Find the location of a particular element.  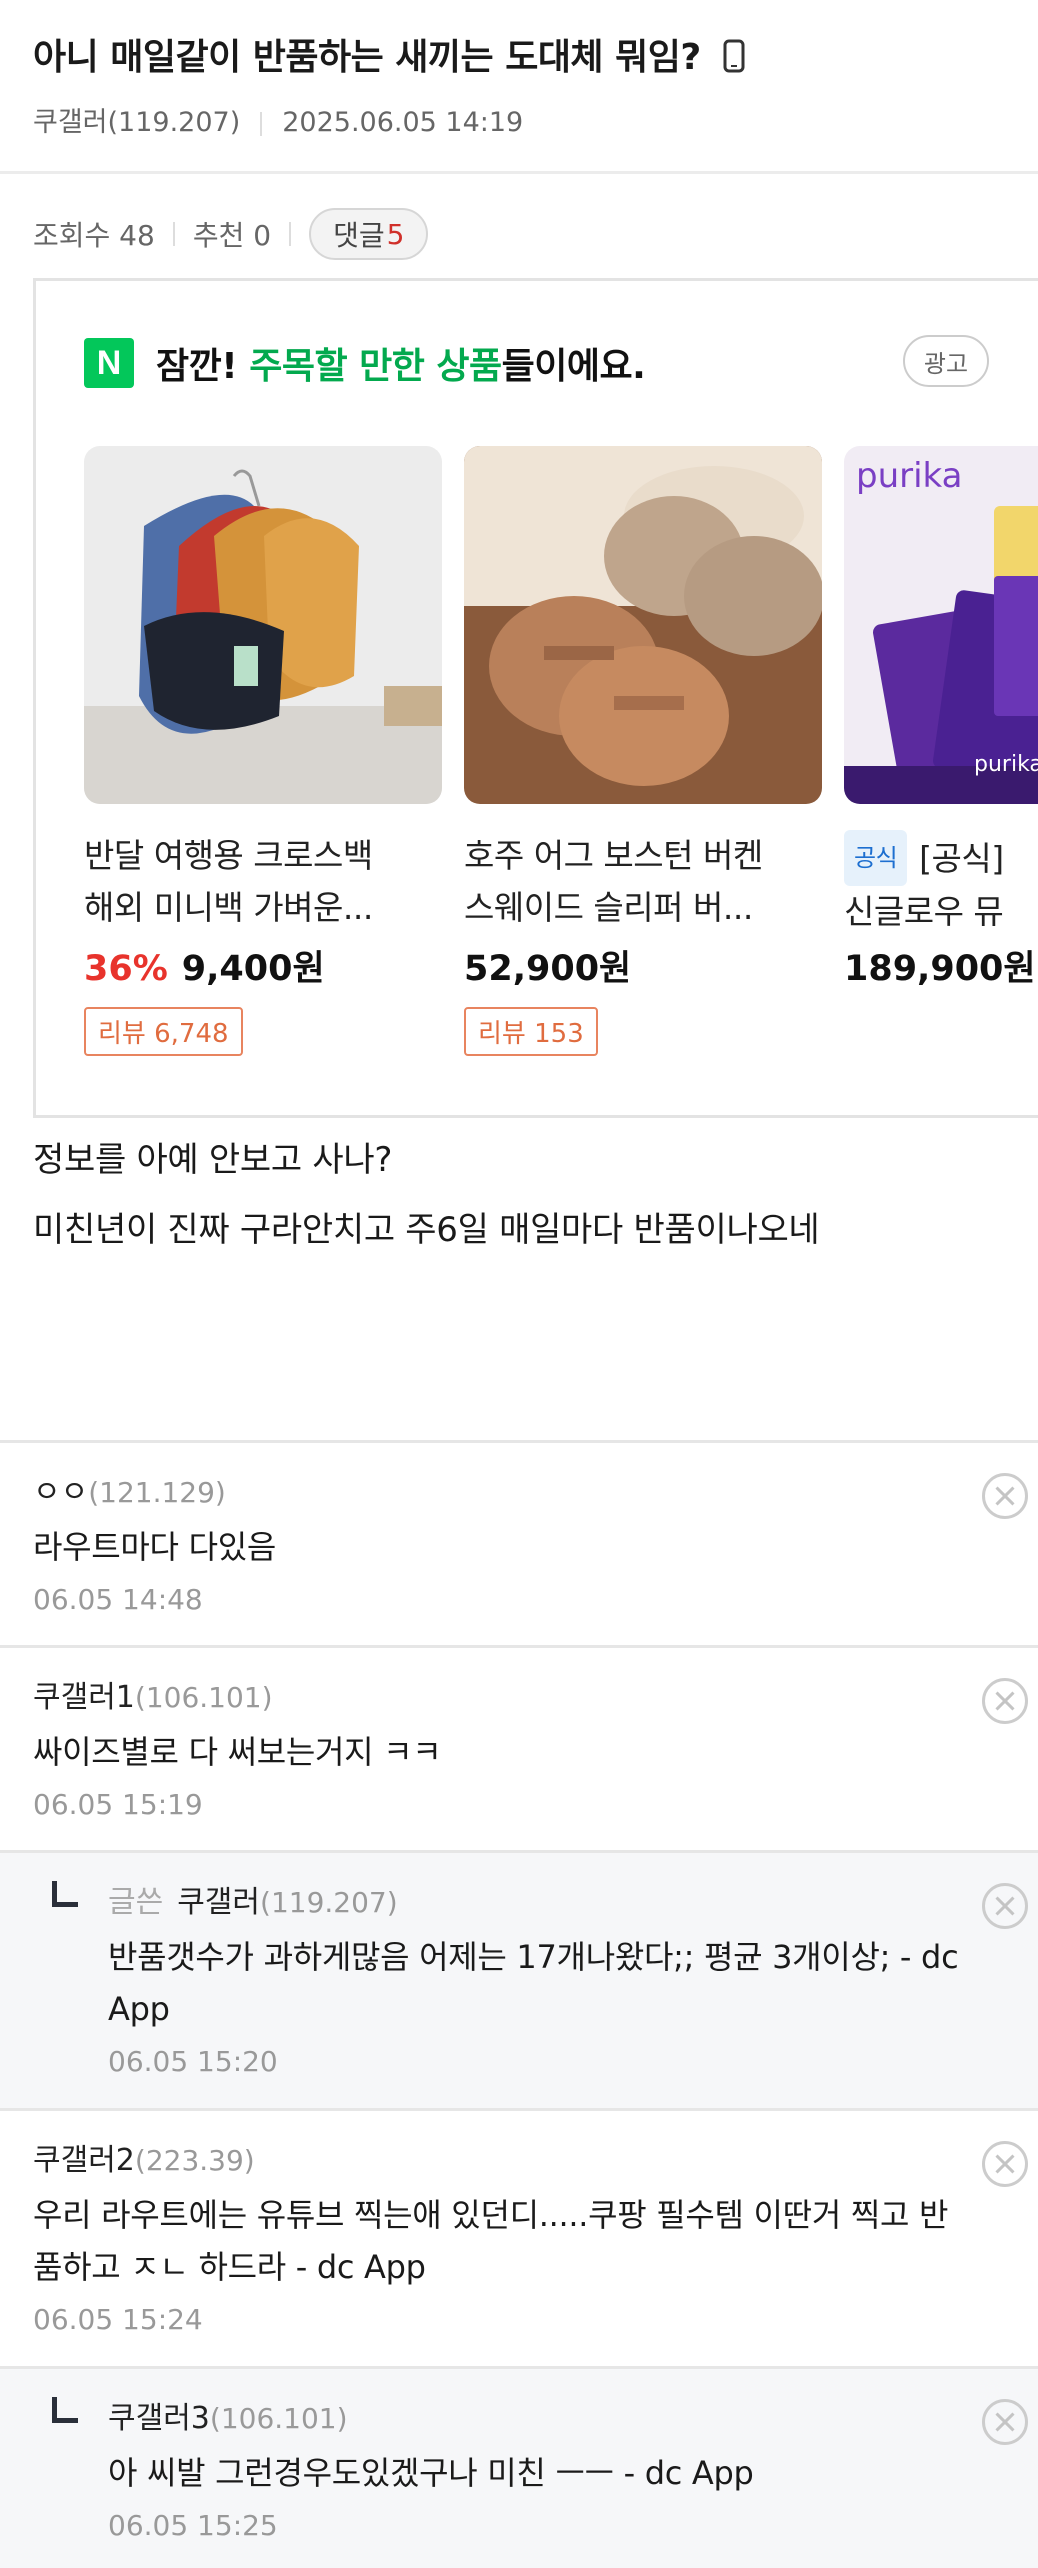

ad-badge: 광고 is located at coordinates (946, 361).